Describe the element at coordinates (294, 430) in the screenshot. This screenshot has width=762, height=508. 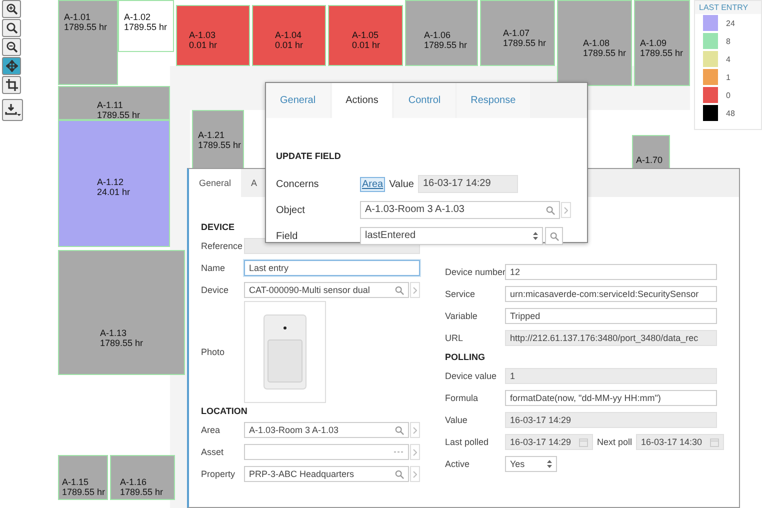
I see `field-value: A-1.03-Room 3 A-1.03` at that location.